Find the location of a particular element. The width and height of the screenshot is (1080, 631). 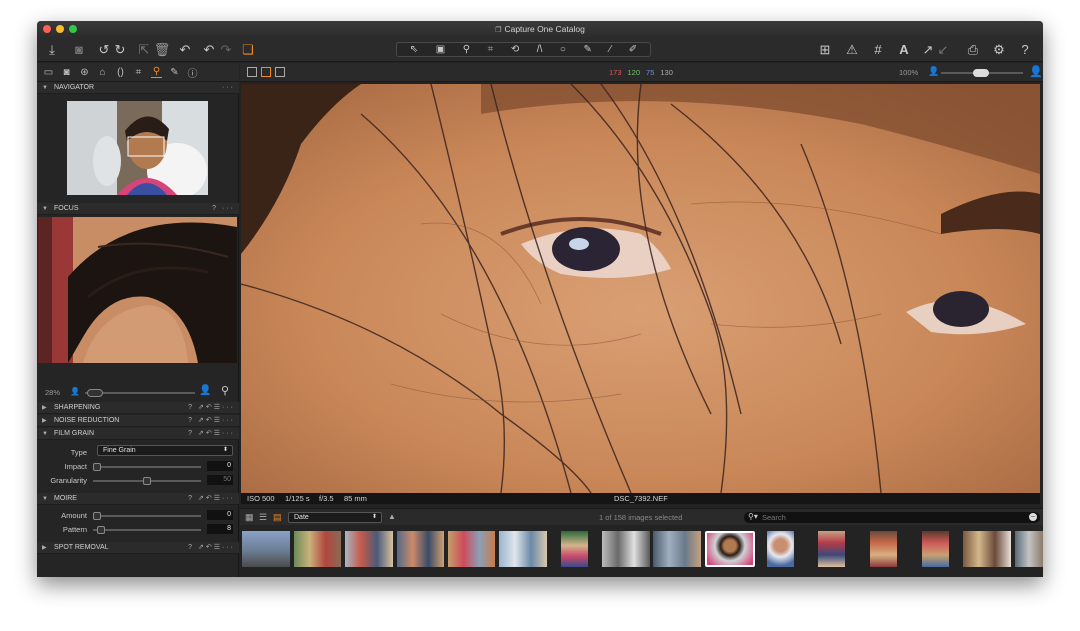

grid-view-icon: ▦ is located at coordinates (249, 517).